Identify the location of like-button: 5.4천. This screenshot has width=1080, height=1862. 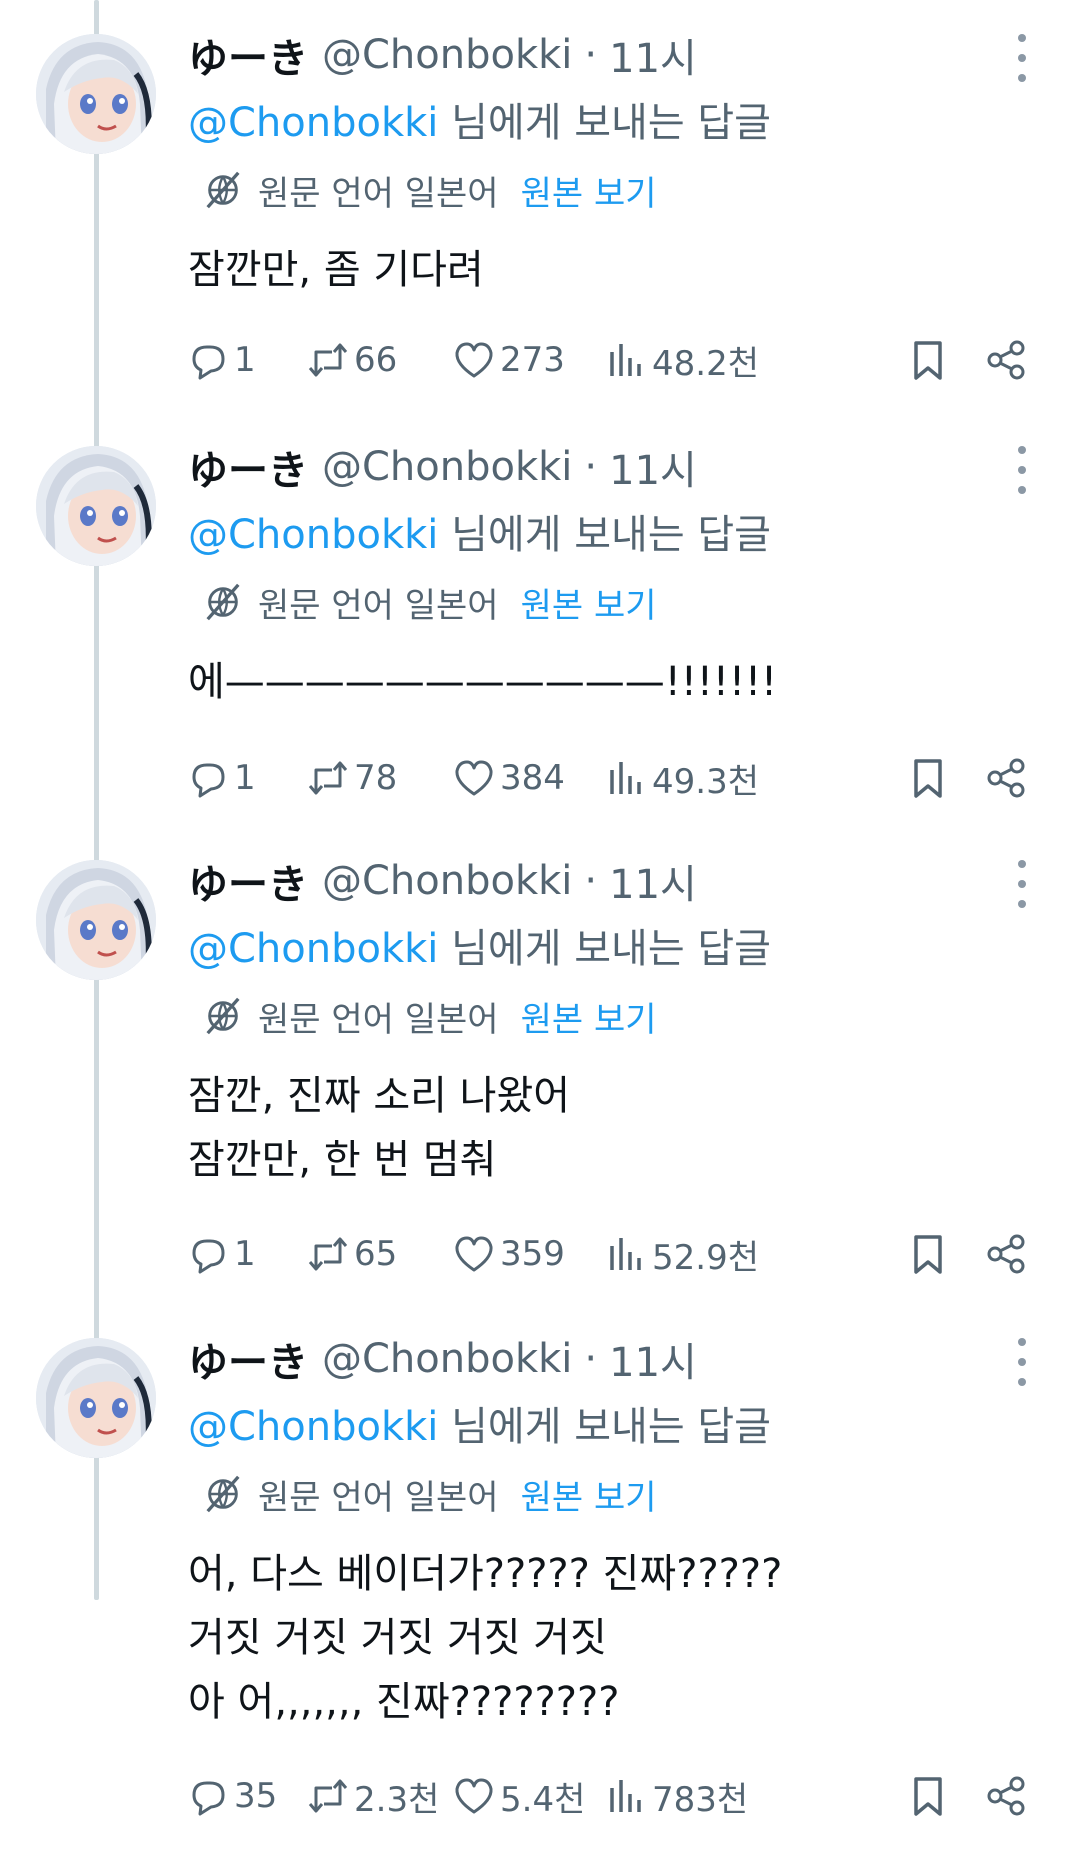
(518, 1796).